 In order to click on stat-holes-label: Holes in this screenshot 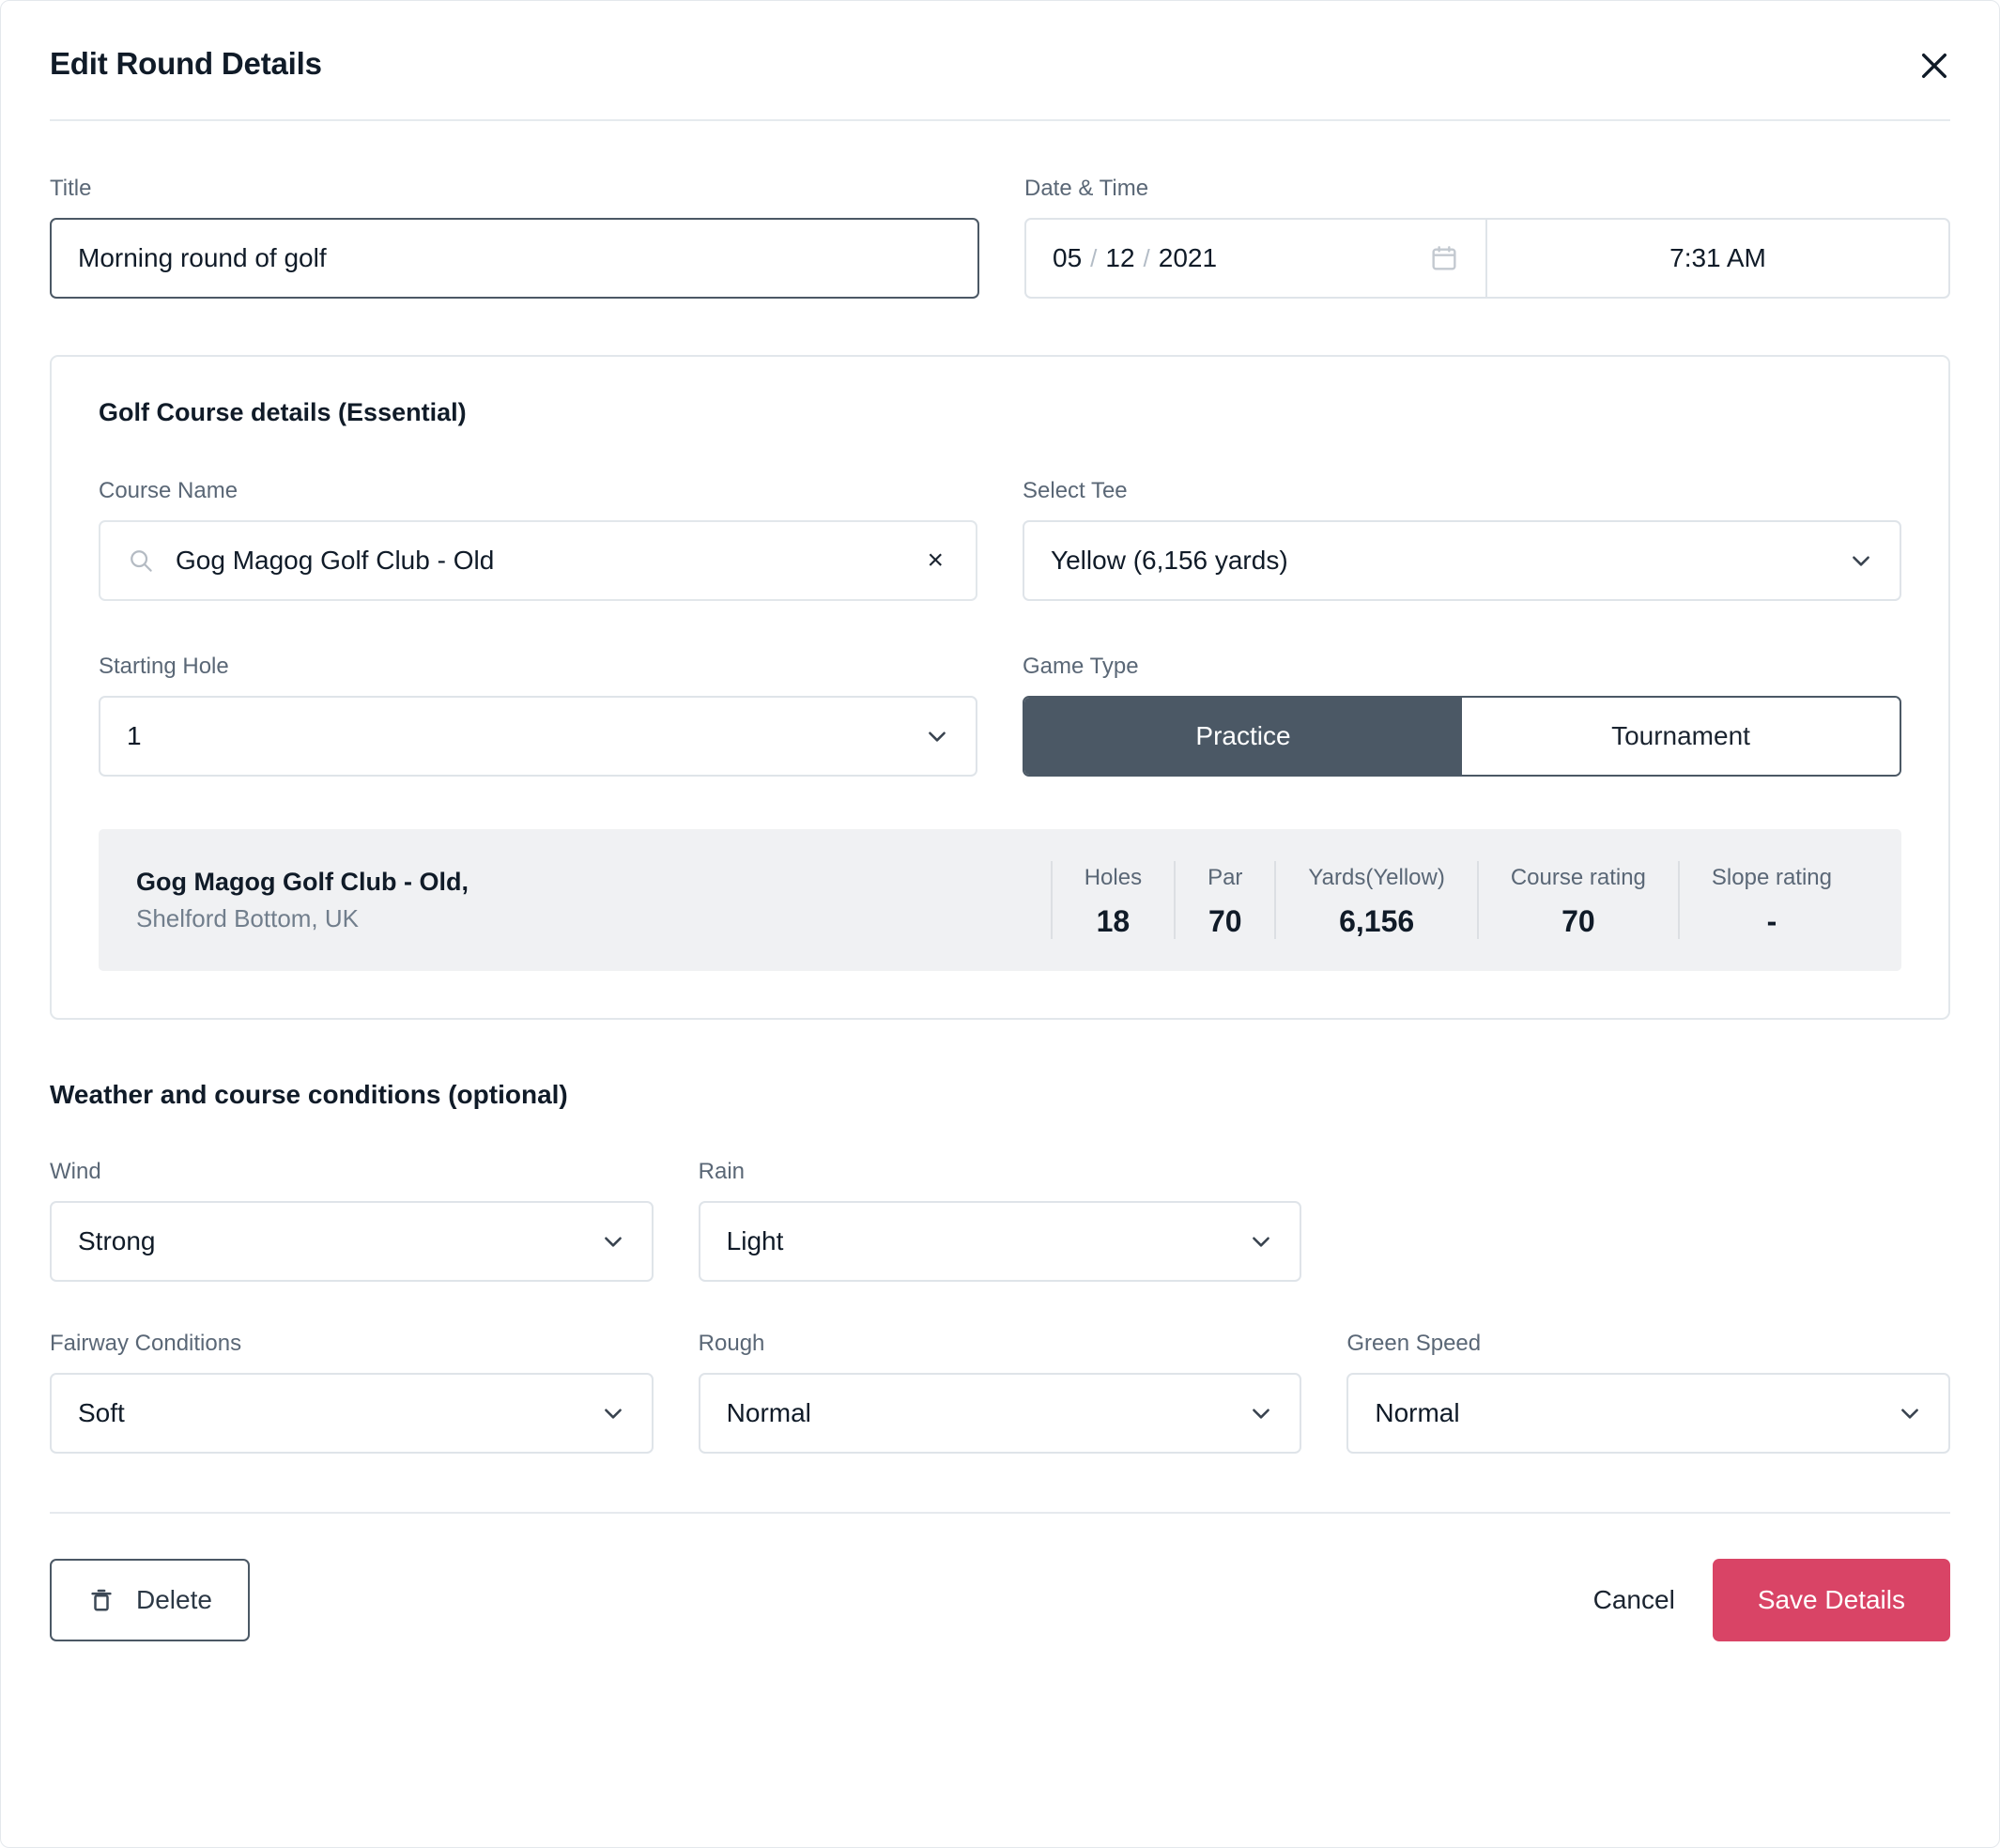, I will do `click(1113, 877)`.